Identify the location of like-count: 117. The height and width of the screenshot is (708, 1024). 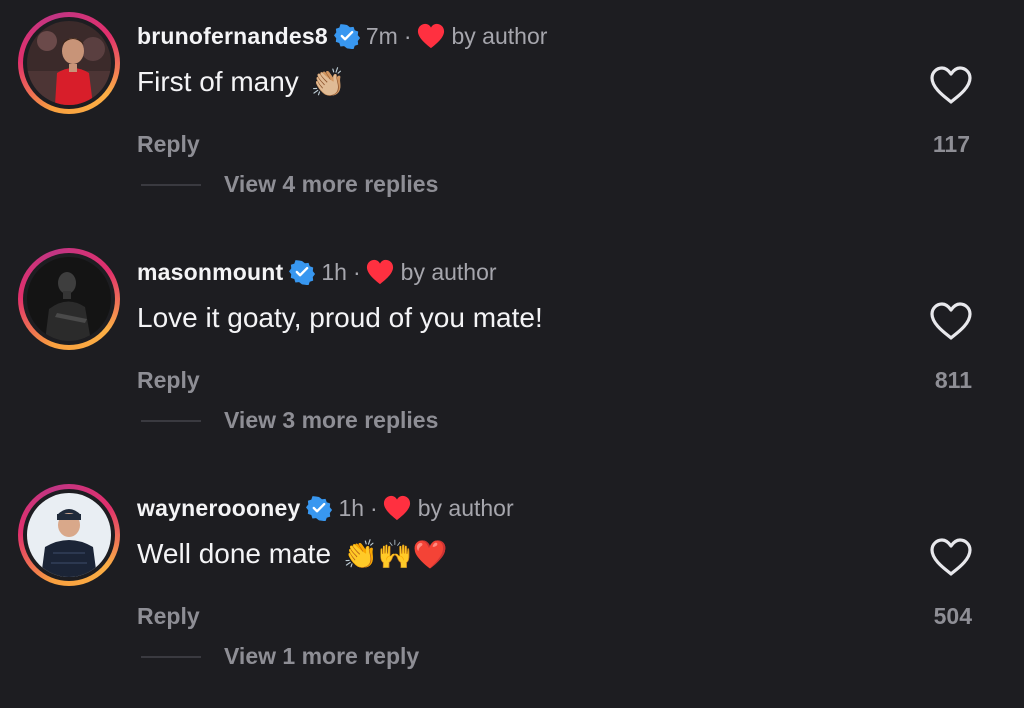
(930, 144).